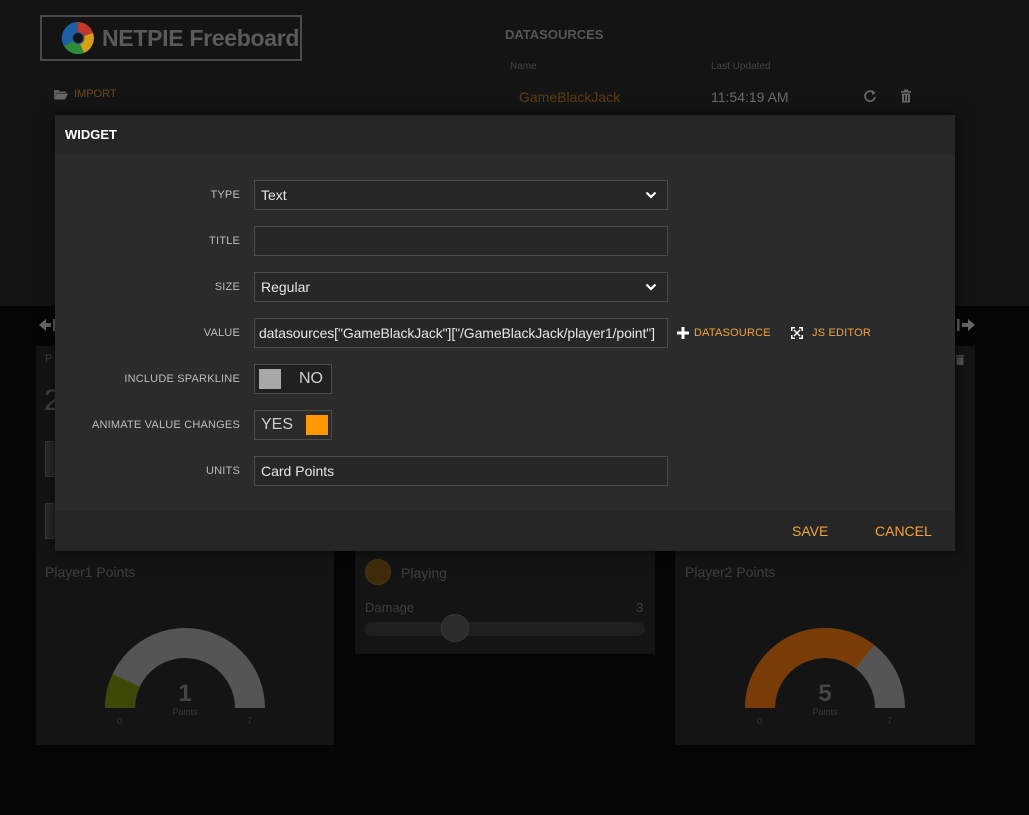 This screenshot has width=1029, height=815. Describe the element at coordinates (505, 379) in the screenshot. I see `sparkline-row: INCLUDE SPARKLINE NO` at that location.